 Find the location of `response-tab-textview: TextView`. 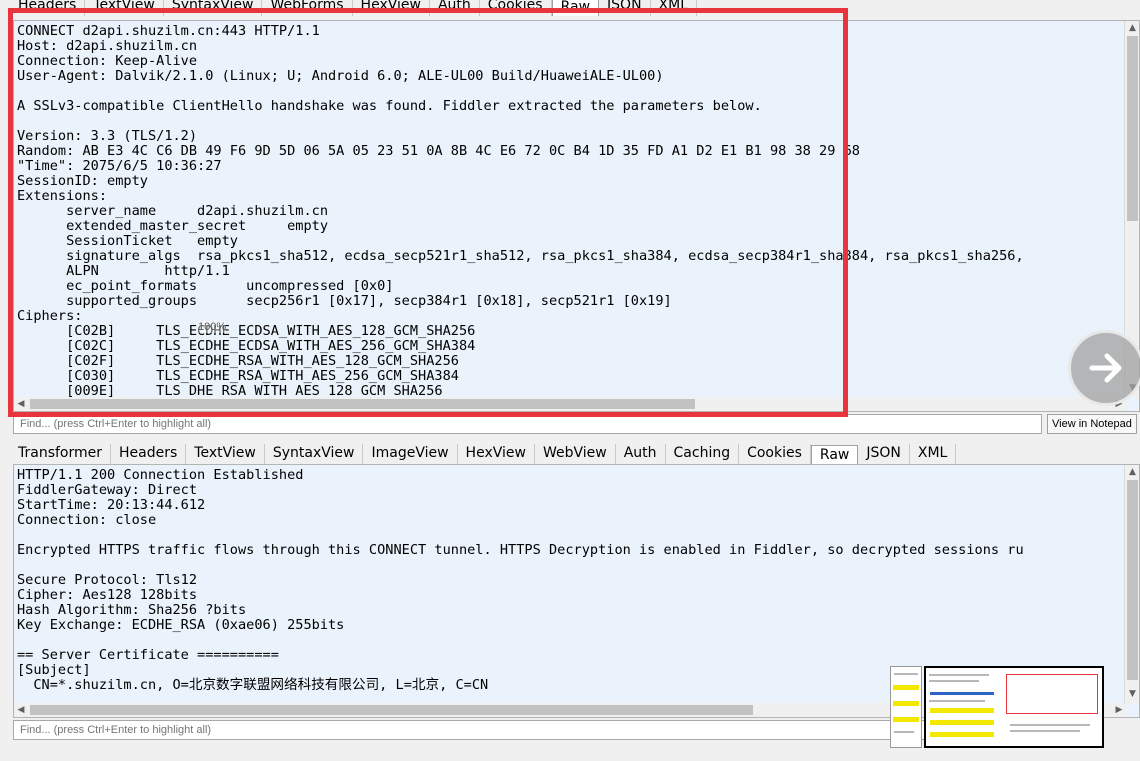

response-tab-textview: TextView is located at coordinates (225, 454).